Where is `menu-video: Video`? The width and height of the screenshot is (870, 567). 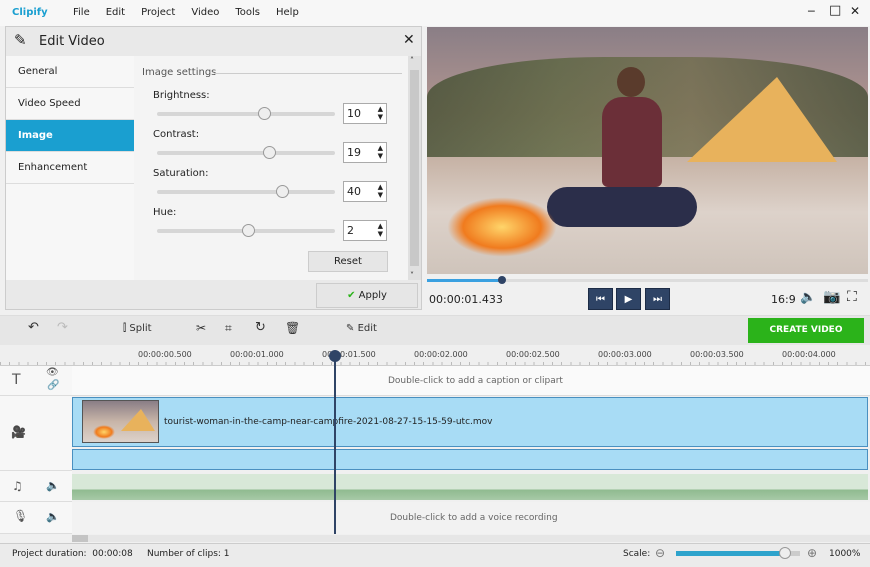 menu-video: Video is located at coordinates (205, 12).